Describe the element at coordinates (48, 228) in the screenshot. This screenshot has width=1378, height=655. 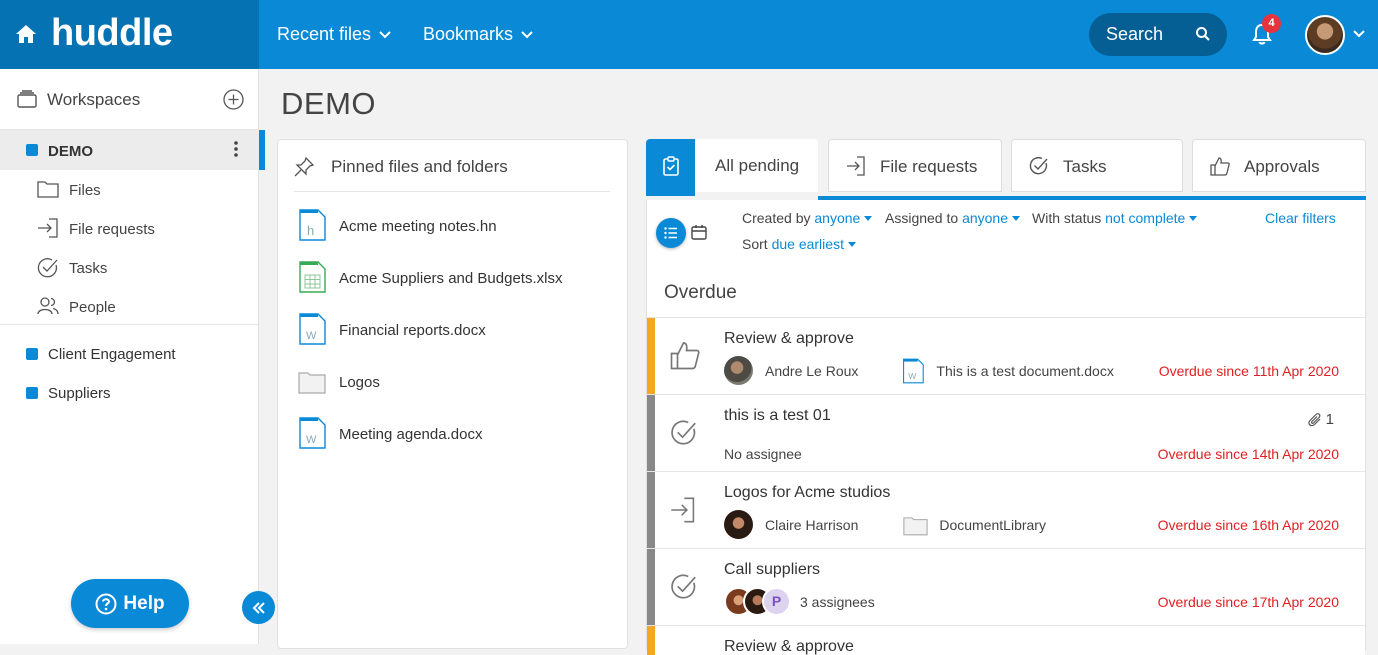
I see `file-request-icon` at that location.